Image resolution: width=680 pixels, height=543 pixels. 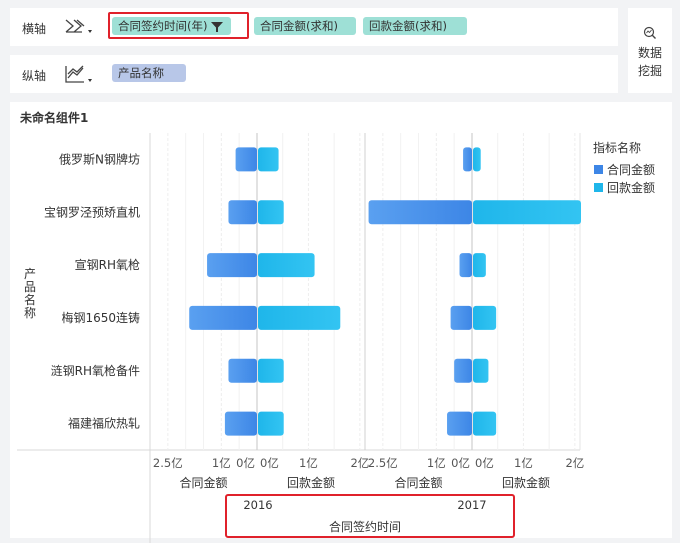 What do you see at coordinates (100, 317) in the screenshot?
I see `category-label: 梅钢1650连铸` at bounding box center [100, 317].